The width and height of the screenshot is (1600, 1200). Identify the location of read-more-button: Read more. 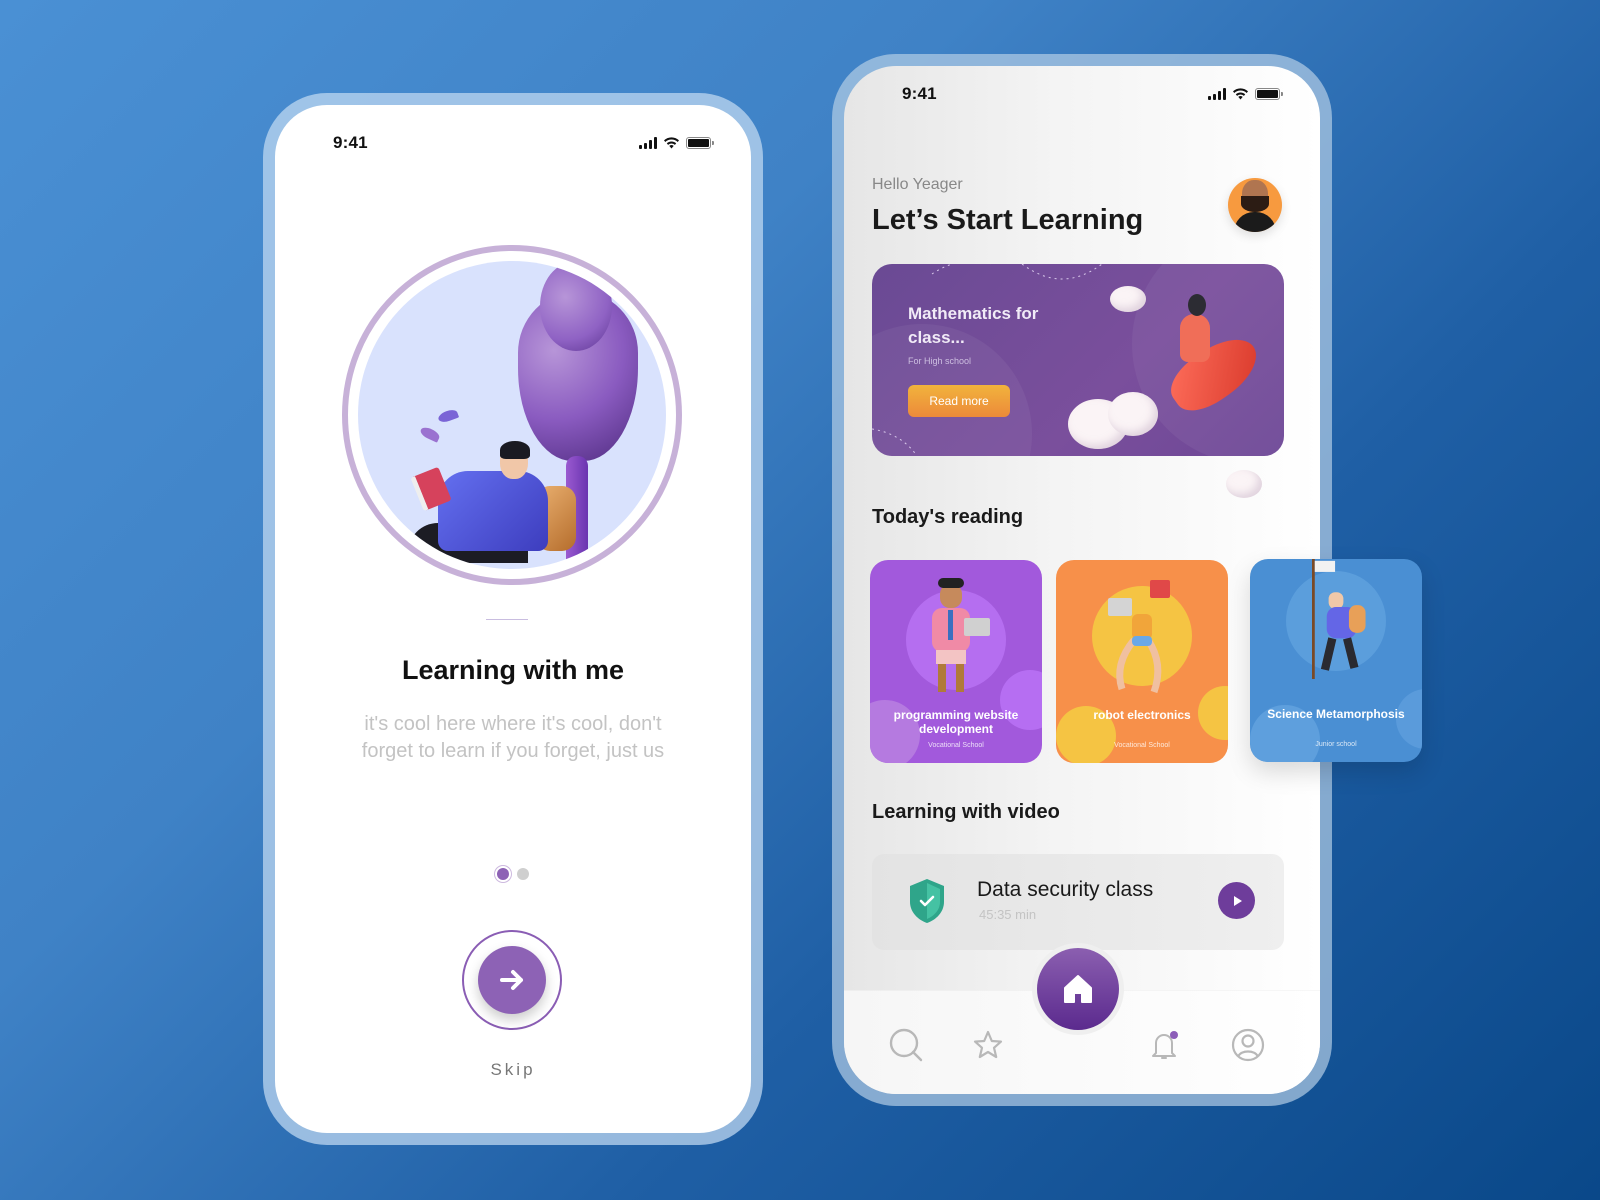
(959, 401).